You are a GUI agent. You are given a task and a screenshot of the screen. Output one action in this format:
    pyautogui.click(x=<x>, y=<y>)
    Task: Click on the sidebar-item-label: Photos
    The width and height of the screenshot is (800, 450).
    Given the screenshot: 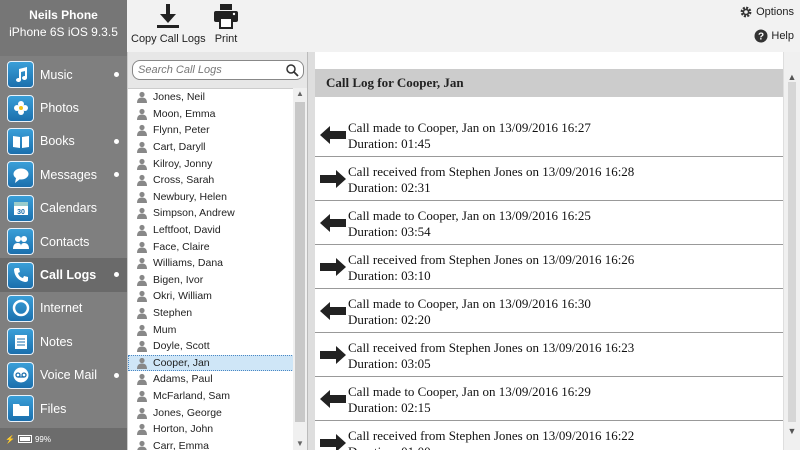 What is the action you would take?
    pyautogui.click(x=59, y=108)
    